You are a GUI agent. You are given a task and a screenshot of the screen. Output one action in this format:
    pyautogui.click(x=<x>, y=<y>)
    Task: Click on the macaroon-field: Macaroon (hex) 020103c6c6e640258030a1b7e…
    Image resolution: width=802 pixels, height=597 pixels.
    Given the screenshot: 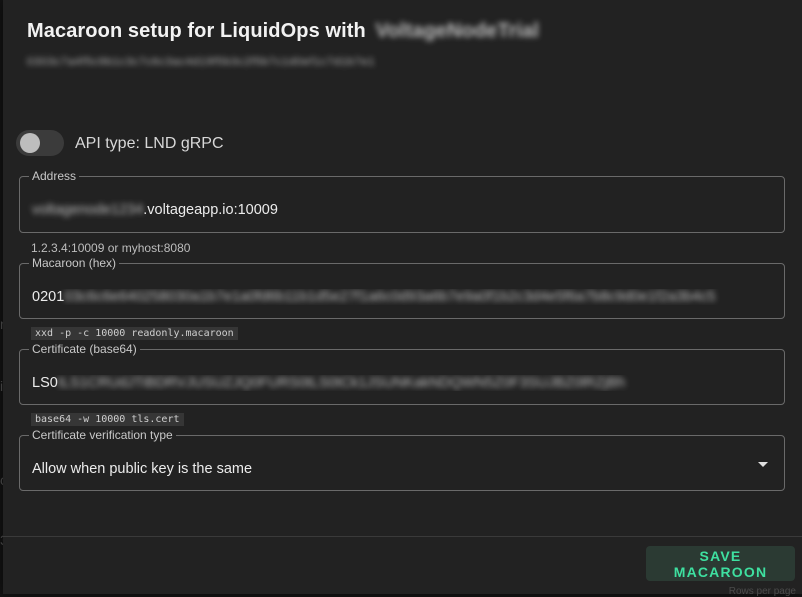 What is the action you would take?
    pyautogui.click(x=402, y=288)
    